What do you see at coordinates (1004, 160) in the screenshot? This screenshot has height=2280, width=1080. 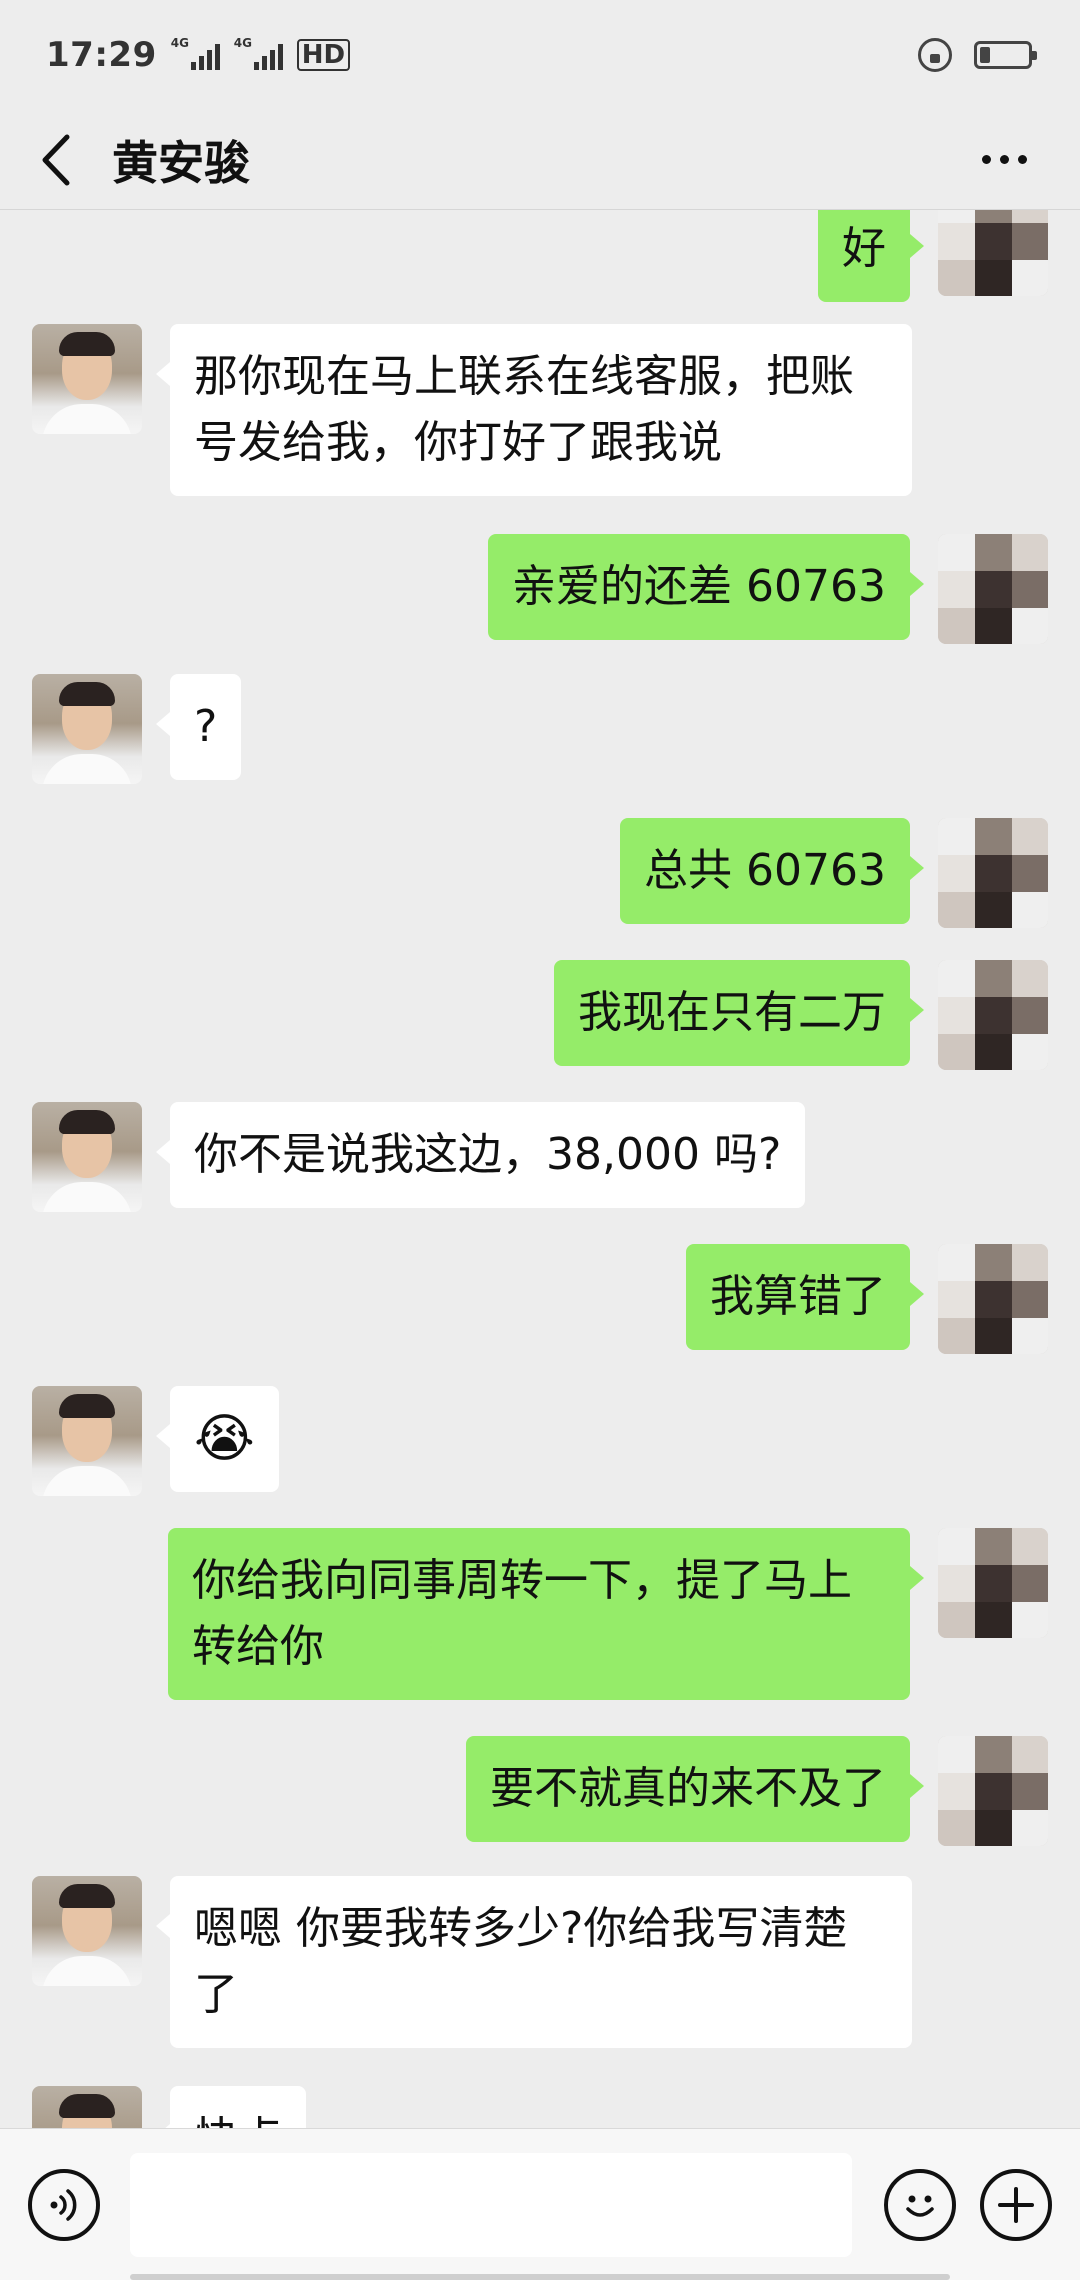 I see `more-button` at bounding box center [1004, 160].